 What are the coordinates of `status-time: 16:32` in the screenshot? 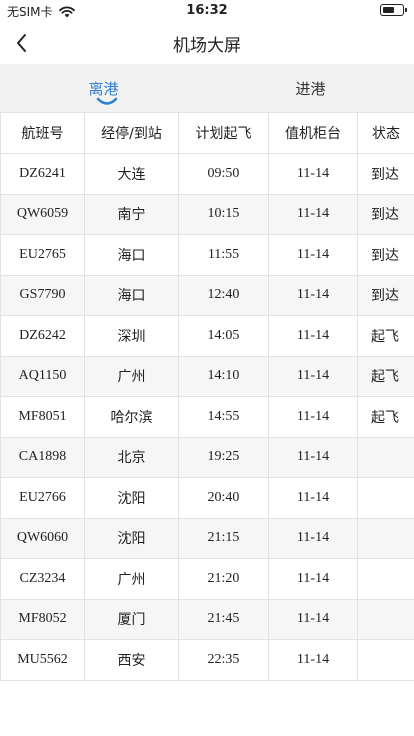 It's located at (207, 10).